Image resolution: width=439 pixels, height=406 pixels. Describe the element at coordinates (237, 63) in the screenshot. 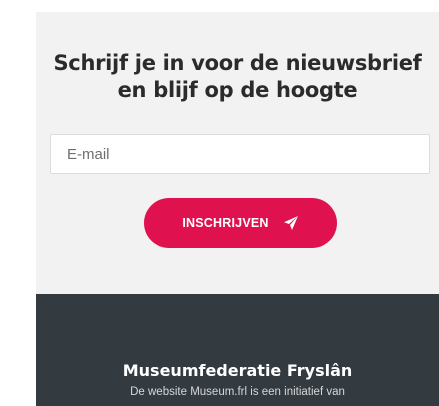

I see `newsletter-title-line-1: Schrijf je in voor de nieuwsbrief` at that location.